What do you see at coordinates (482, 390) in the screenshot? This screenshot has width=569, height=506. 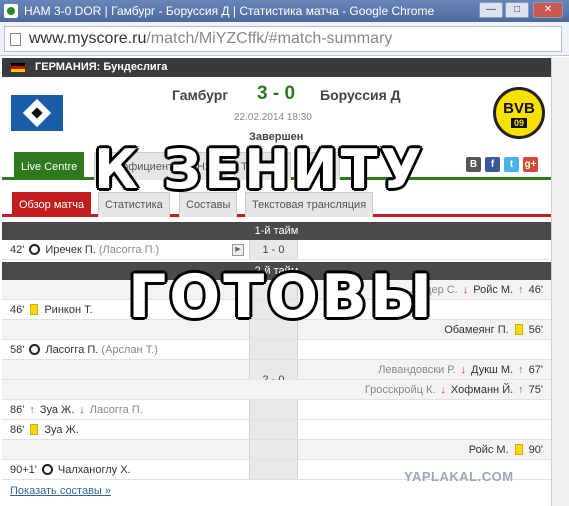 I see `sub-in-player: Хофманн Й.` at bounding box center [482, 390].